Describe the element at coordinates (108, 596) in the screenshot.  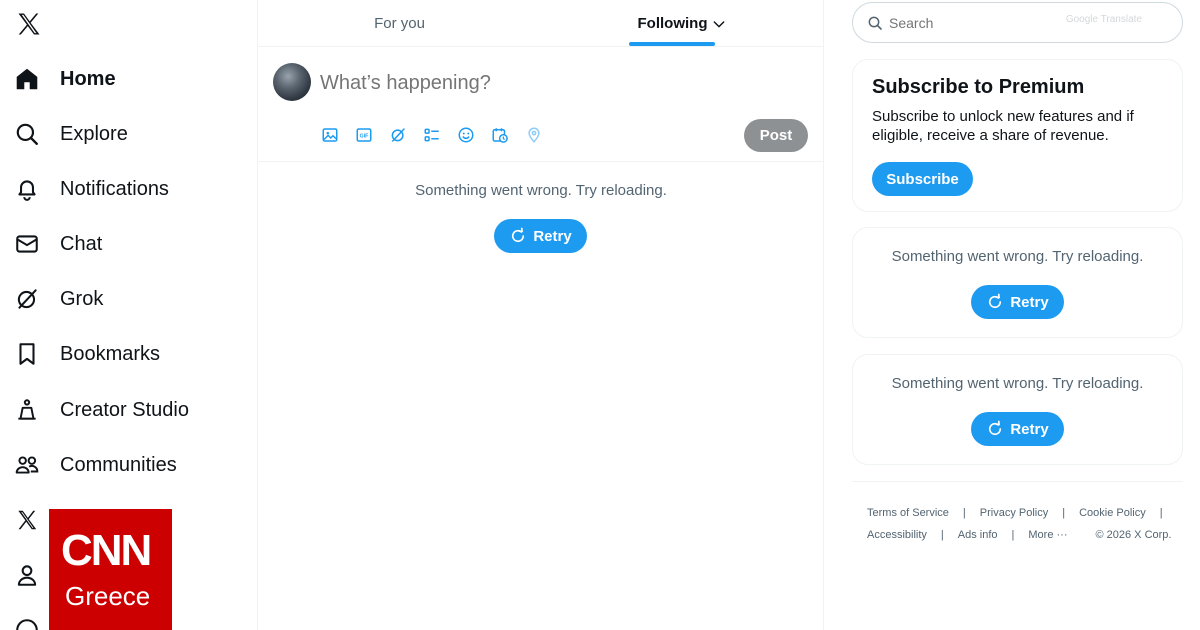
I see `cnn-subtitle: Greece` at that location.